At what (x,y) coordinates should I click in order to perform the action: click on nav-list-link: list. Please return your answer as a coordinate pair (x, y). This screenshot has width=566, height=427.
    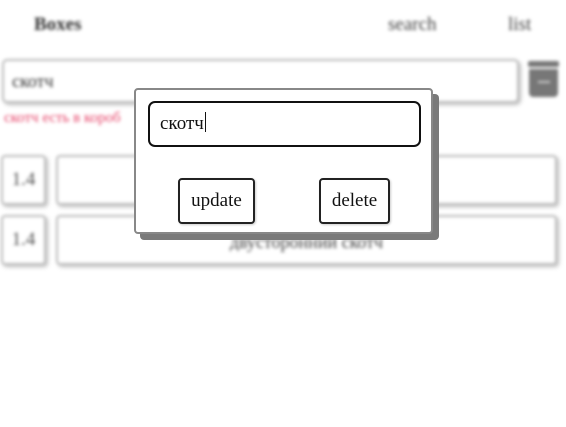
    Looking at the image, I should click on (519, 25).